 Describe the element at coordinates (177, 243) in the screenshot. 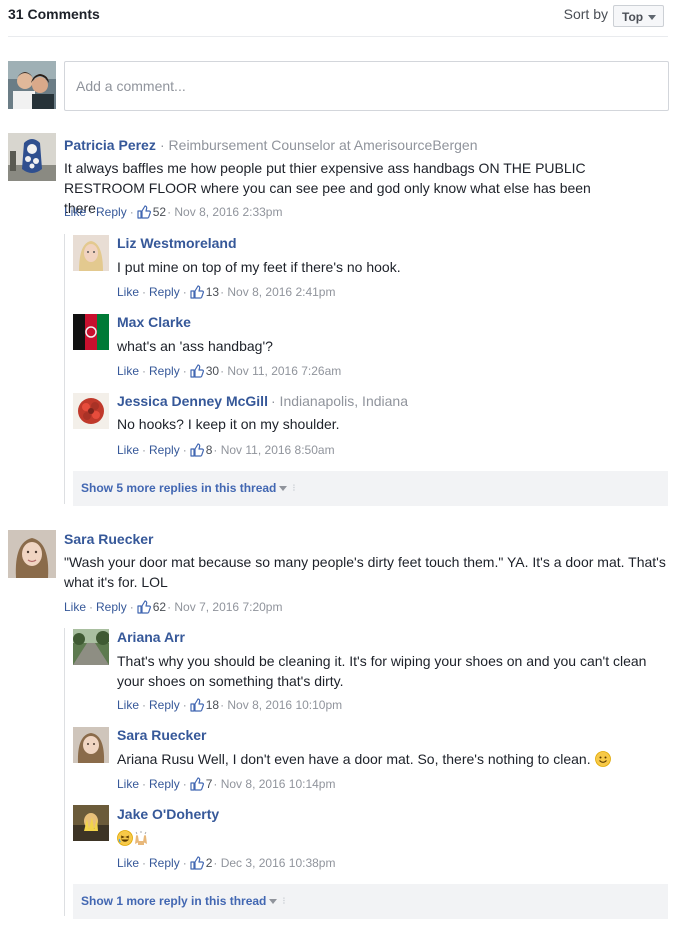

I see `comment-author: Liz Westmoreland` at that location.